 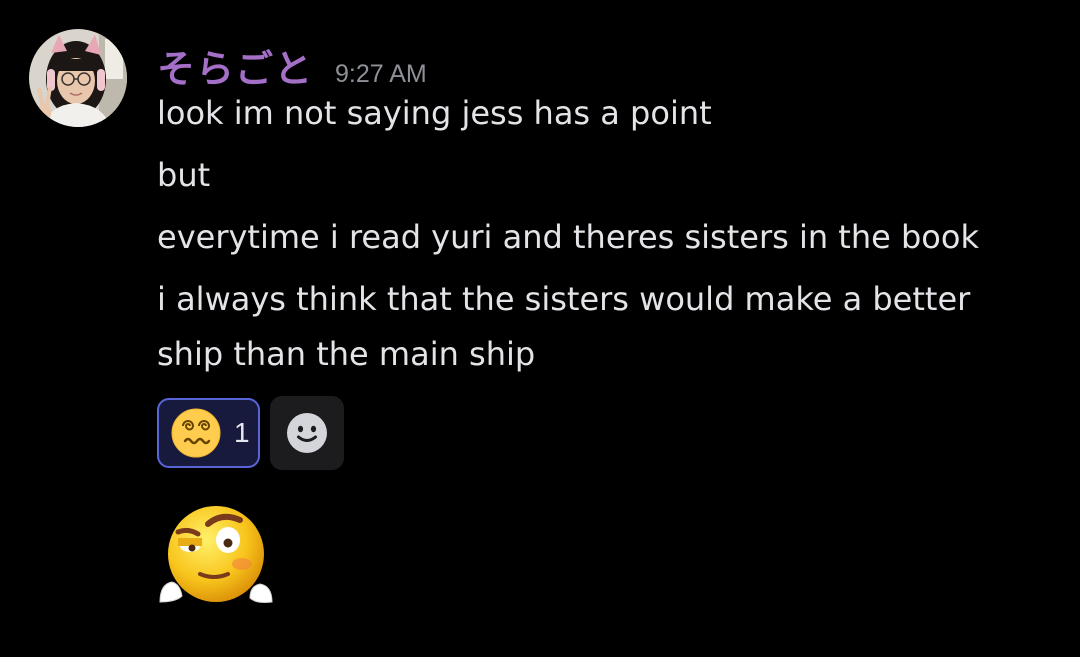 I want to click on reaction-dizzy-face: 1, so click(x=208, y=433).